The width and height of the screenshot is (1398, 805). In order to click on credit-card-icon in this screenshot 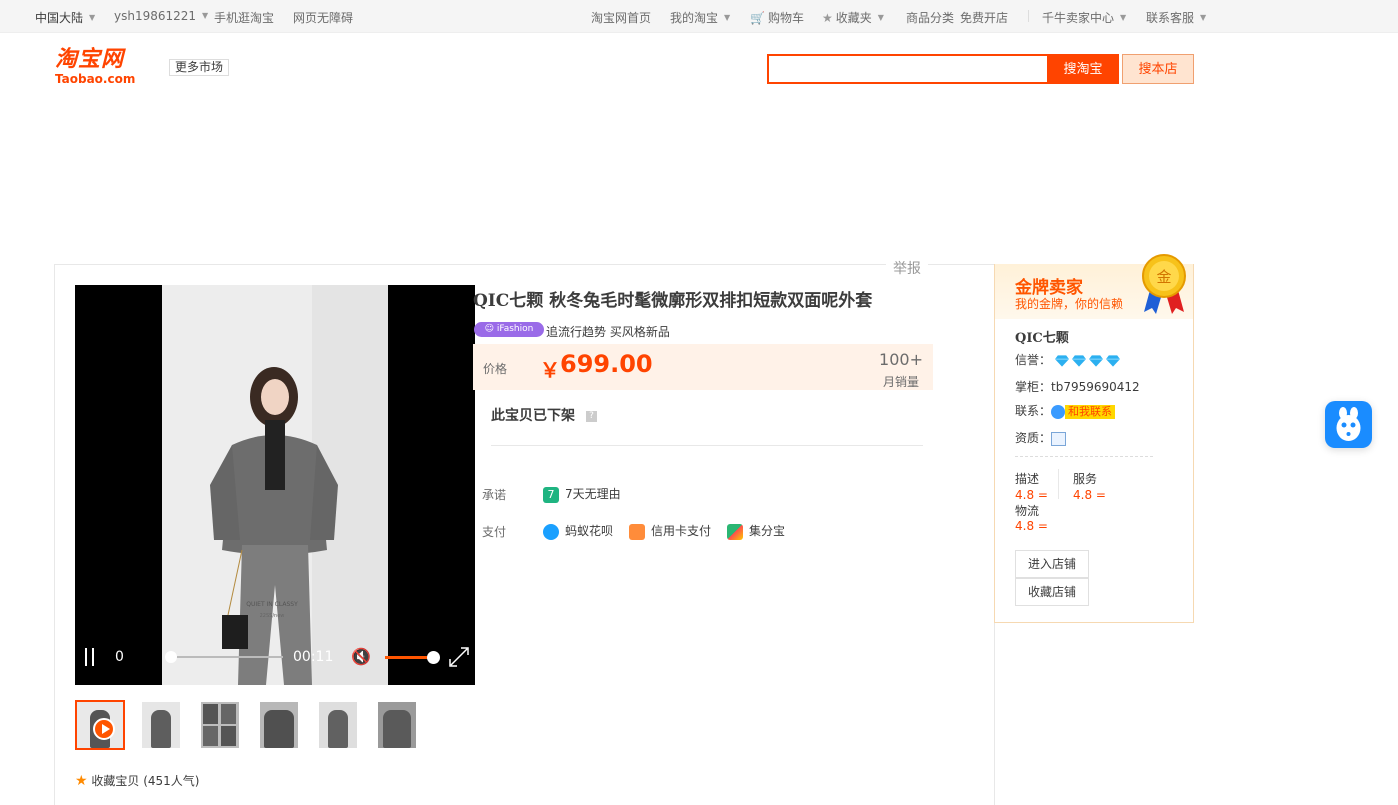, I will do `click(637, 531)`.